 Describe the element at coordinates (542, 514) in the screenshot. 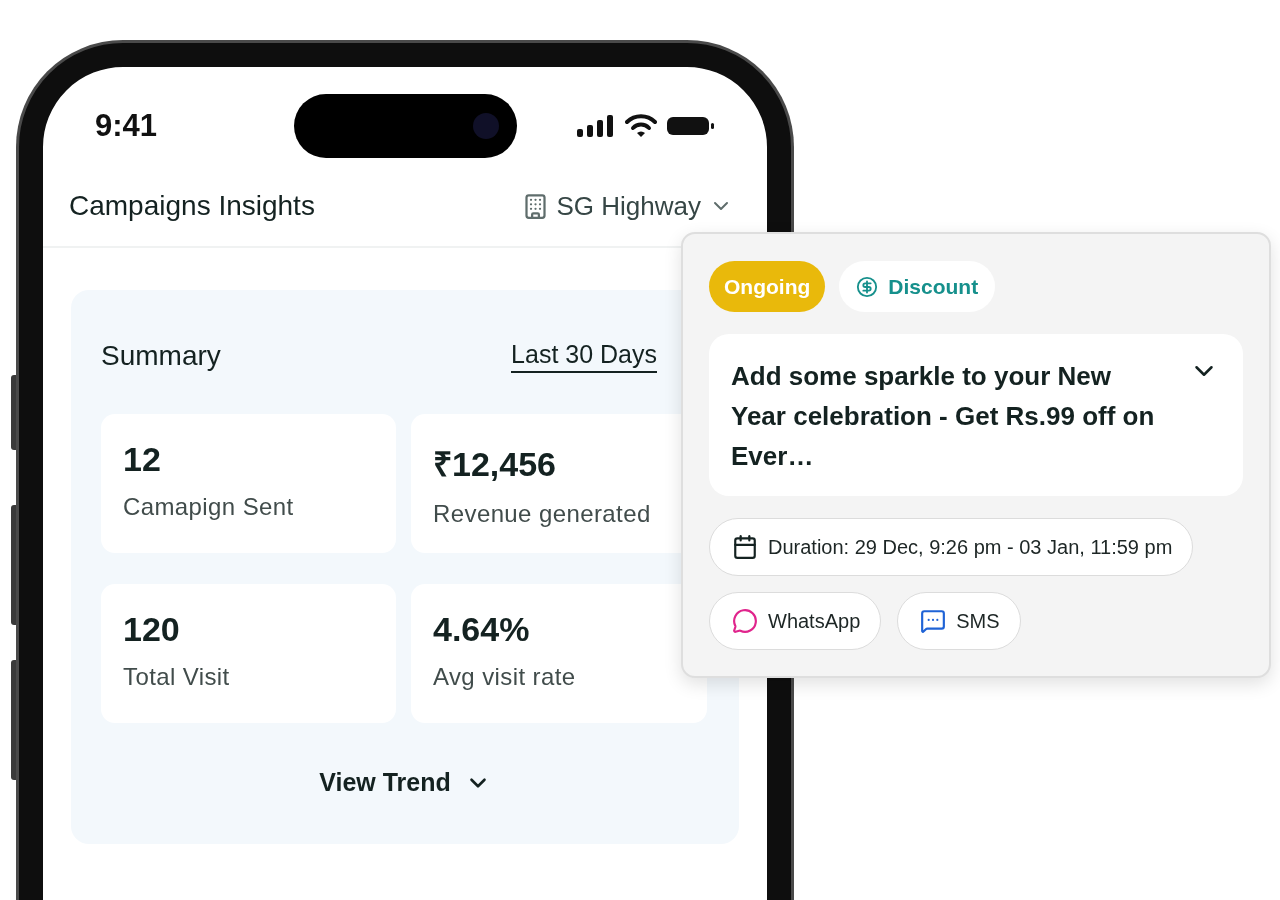

I see `stat-label: Revenue generated` at that location.